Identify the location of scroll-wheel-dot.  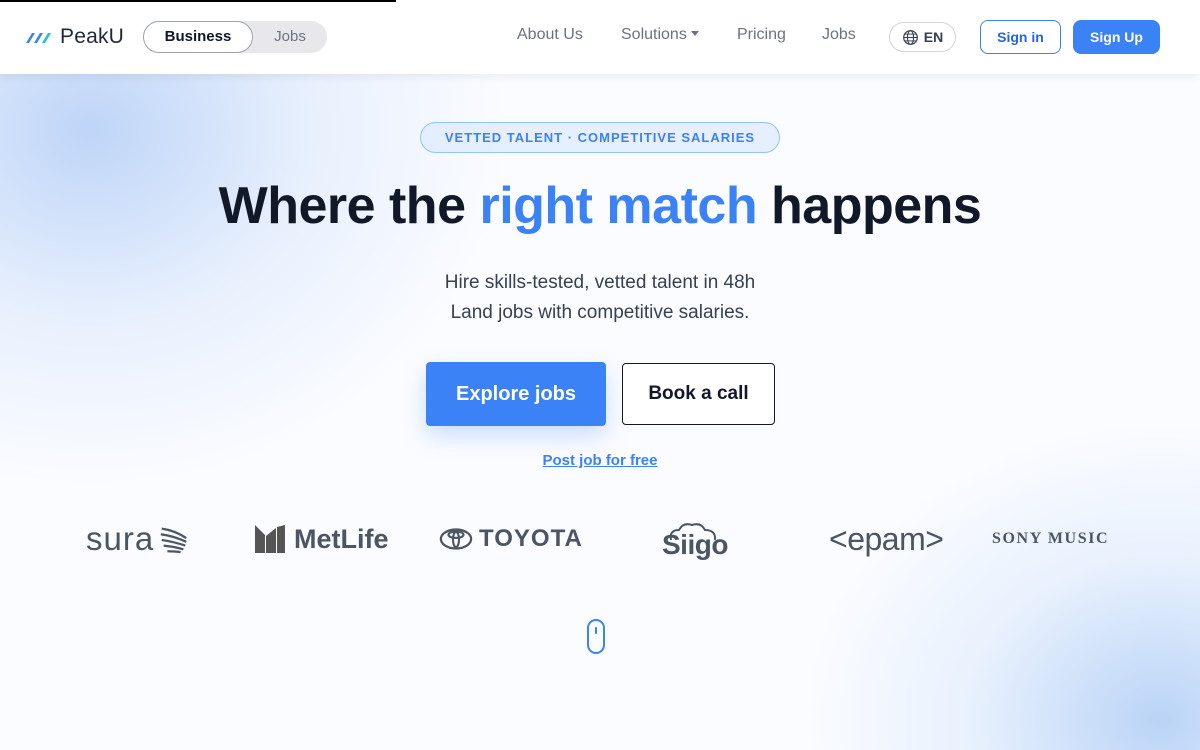
(596, 630).